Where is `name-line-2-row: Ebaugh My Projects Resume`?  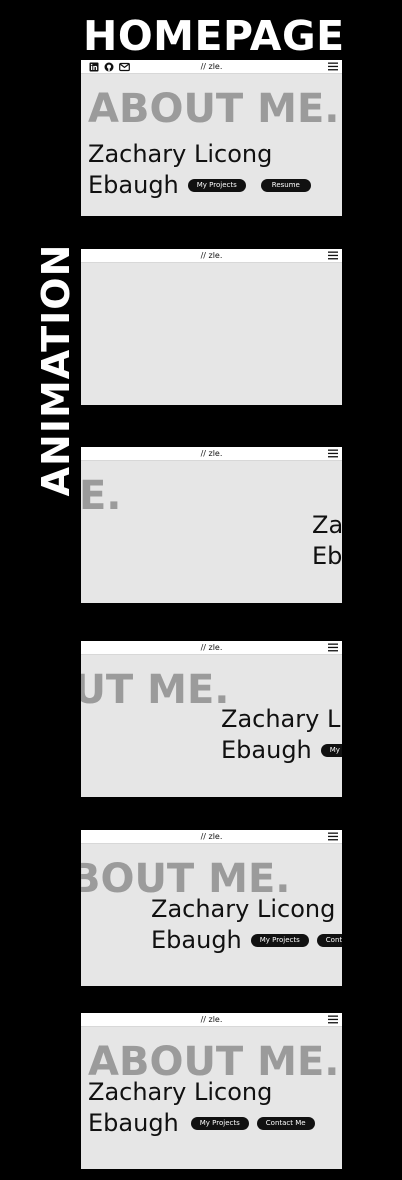 name-line-2-row: Ebaugh My Projects Resume is located at coordinates (199, 185).